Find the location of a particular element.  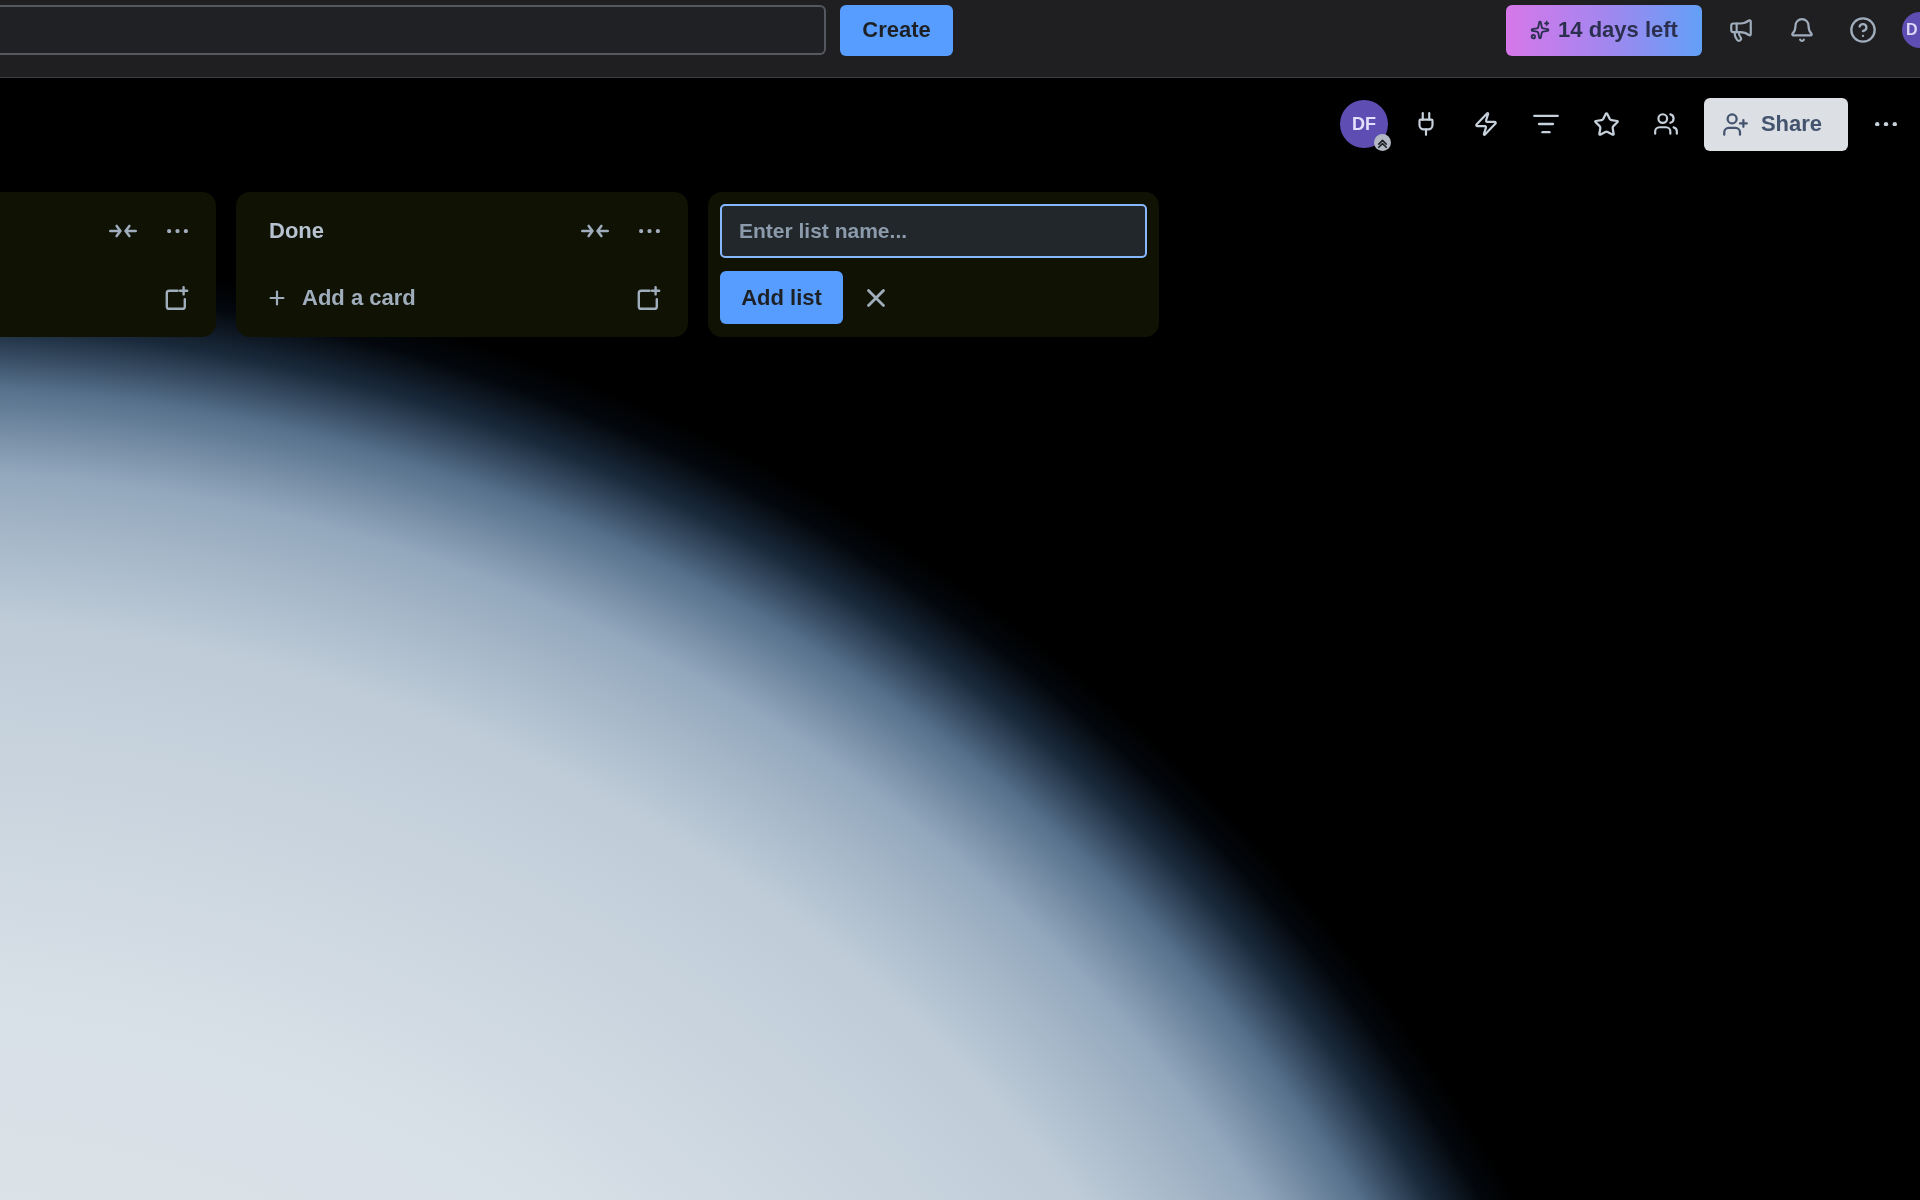

search-field is located at coordinates (413, 30).